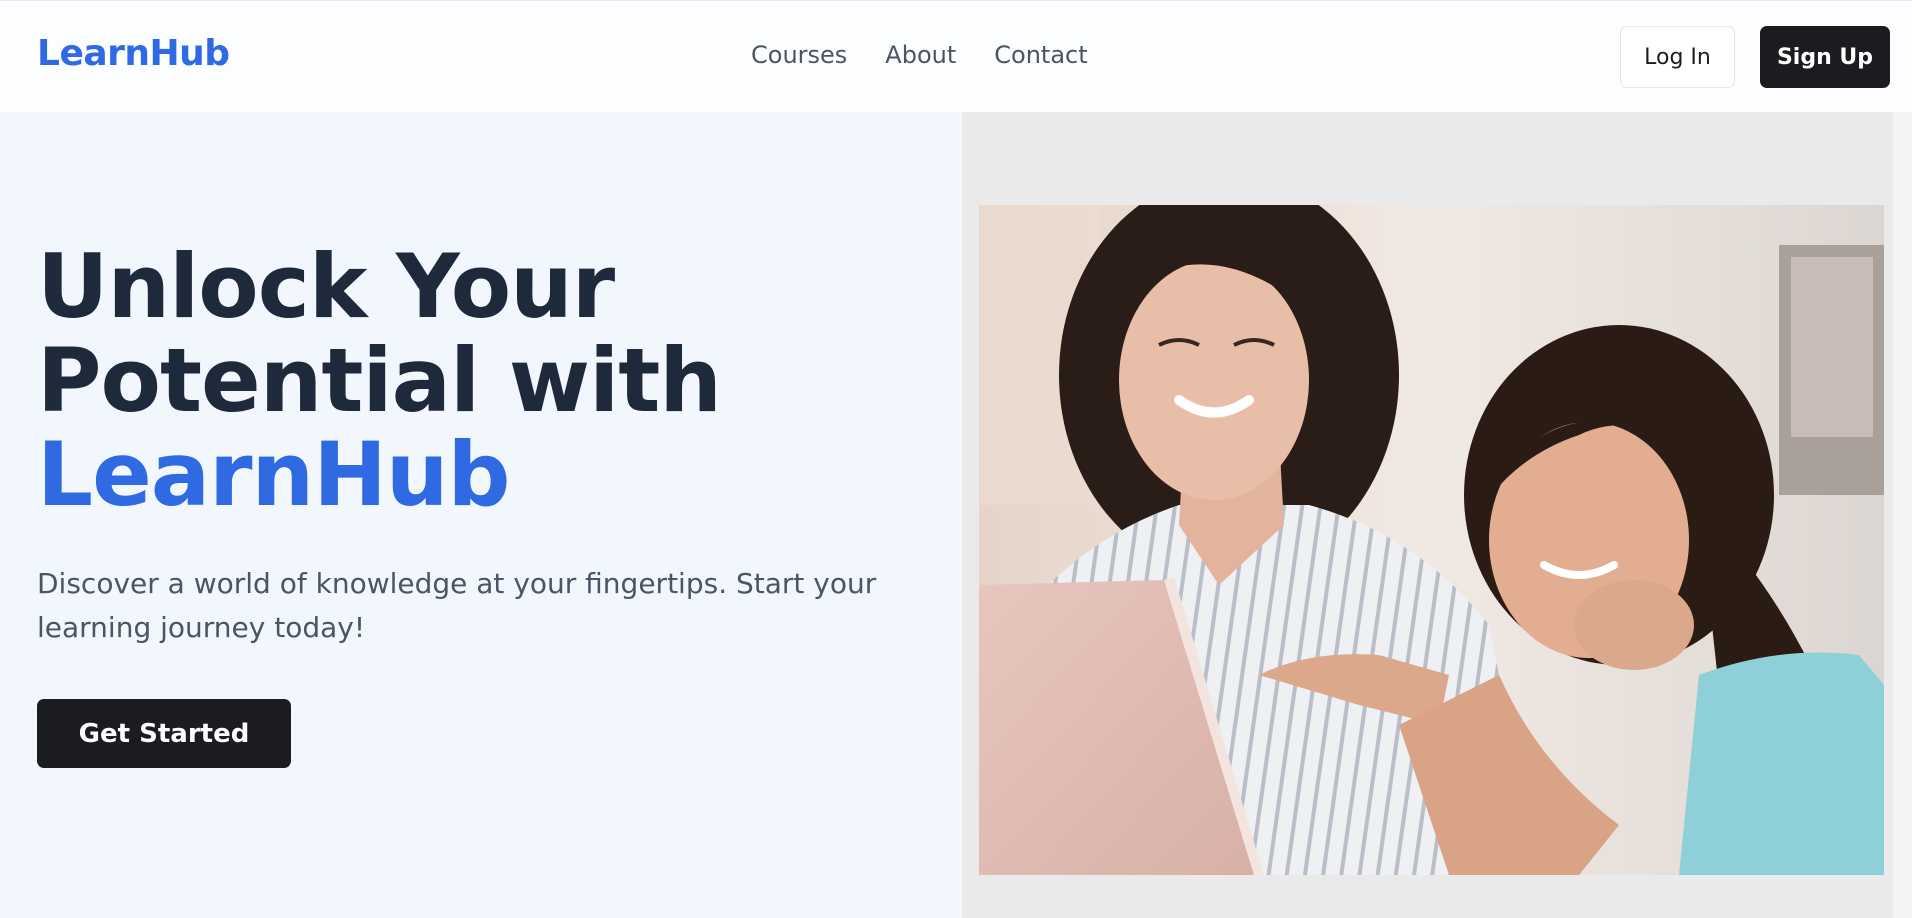 Image resolution: width=1912 pixels, height=918 pixels. What do you see at coordinates (326, 286) in the screenshot?
I see `headline-line-1: Unlock Your` at bounding box center [326, 286].